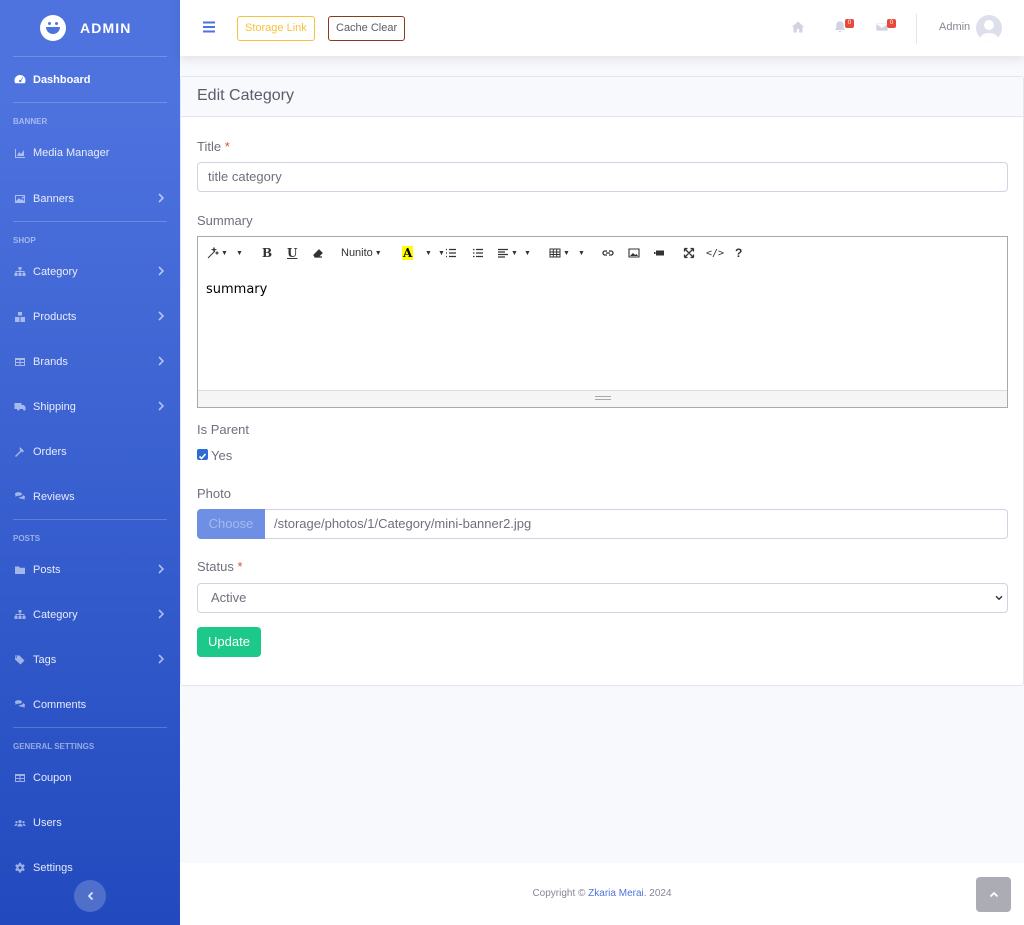  I want to click on sitemap-icon, so click(20, 614).